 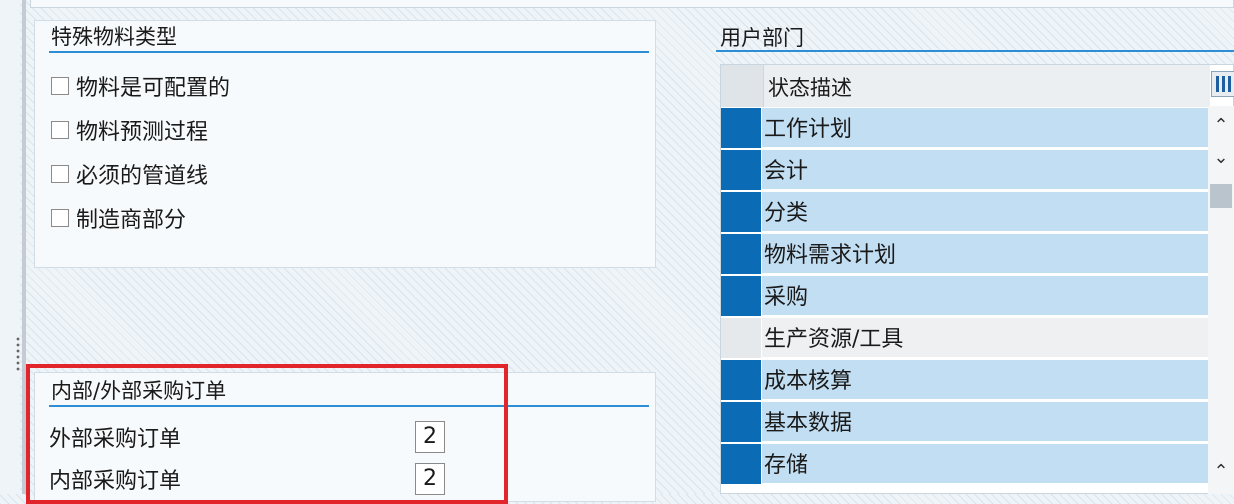 I want to click on user-departments-title: 用户部门, so click(x=975, y=36).